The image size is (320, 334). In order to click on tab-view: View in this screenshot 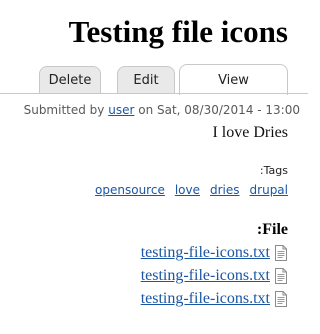, I will do `click(233, 79)`.